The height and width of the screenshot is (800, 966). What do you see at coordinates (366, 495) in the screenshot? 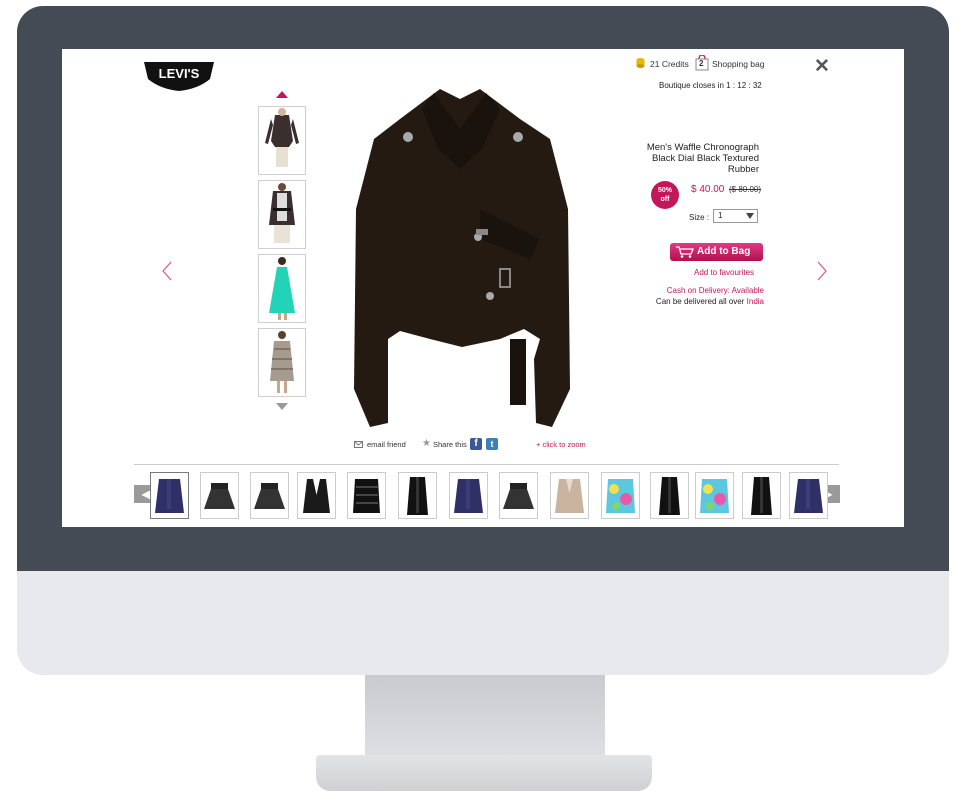
I see `carousel-thumb-black-fur-jacket` at bounding box center [366, 495].